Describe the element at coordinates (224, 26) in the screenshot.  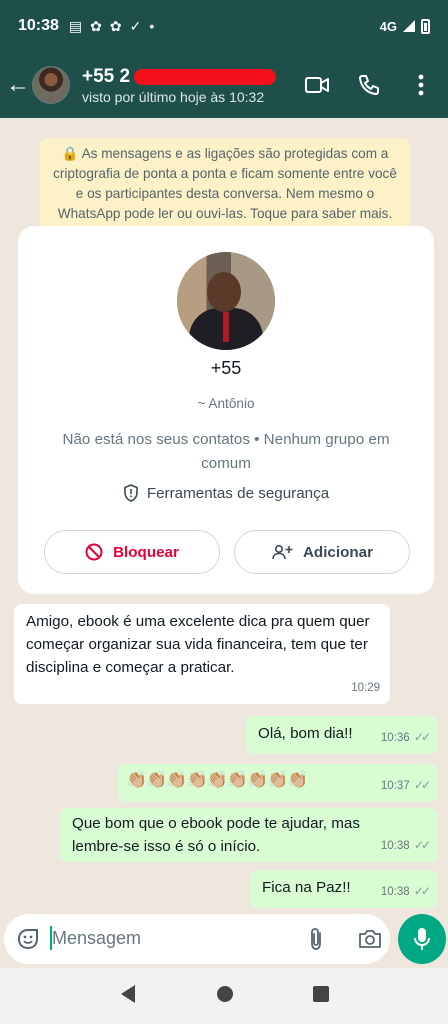
I see `status-bar: 10:38 ▤ ✿ ✿ ✓ • 4G` at that location.